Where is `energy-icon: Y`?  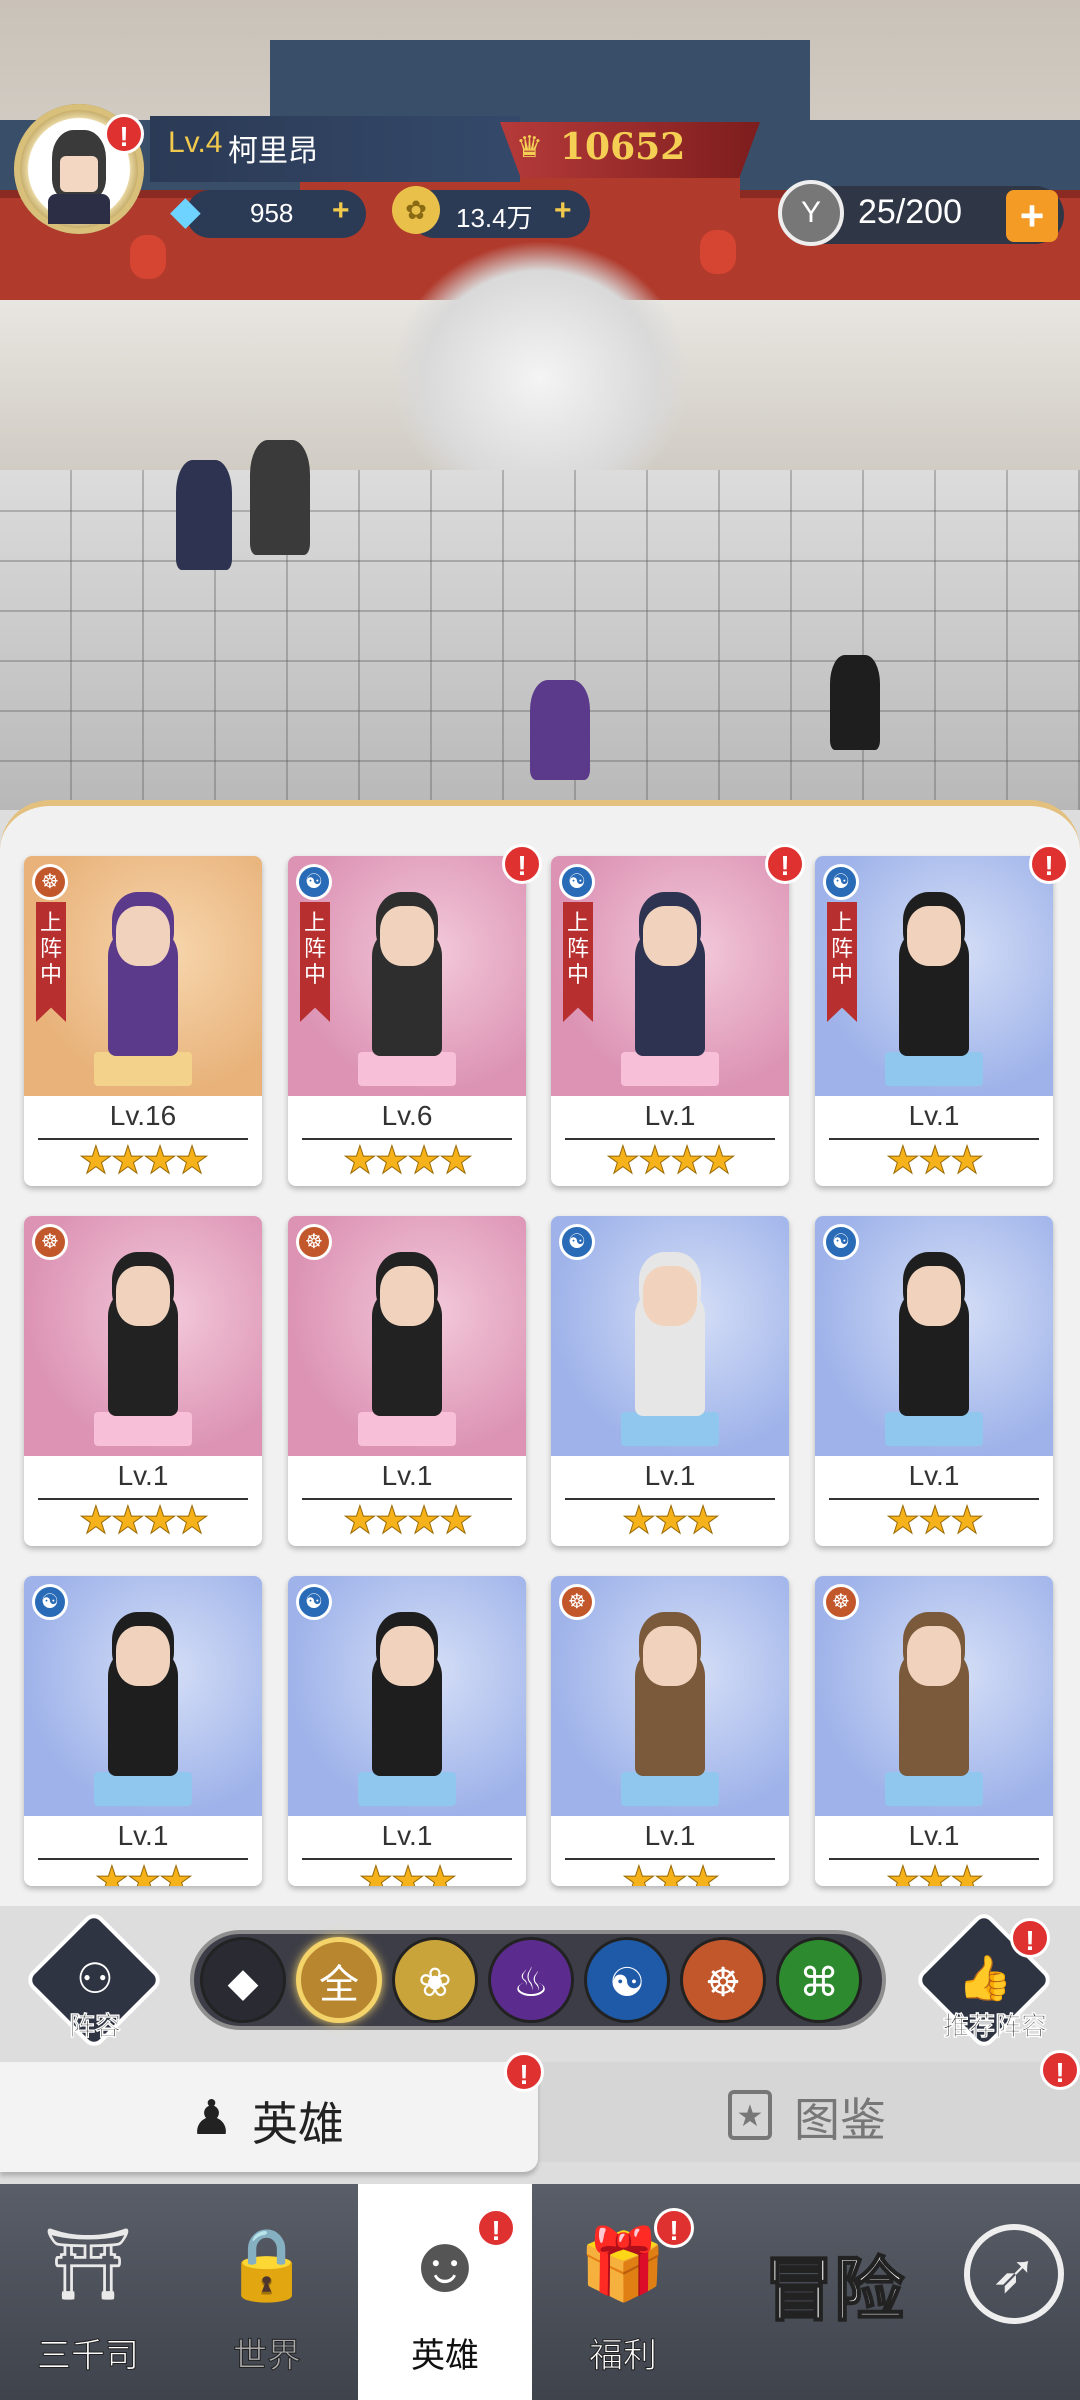 energy-icon: Y is located at coordinates (811, 213).